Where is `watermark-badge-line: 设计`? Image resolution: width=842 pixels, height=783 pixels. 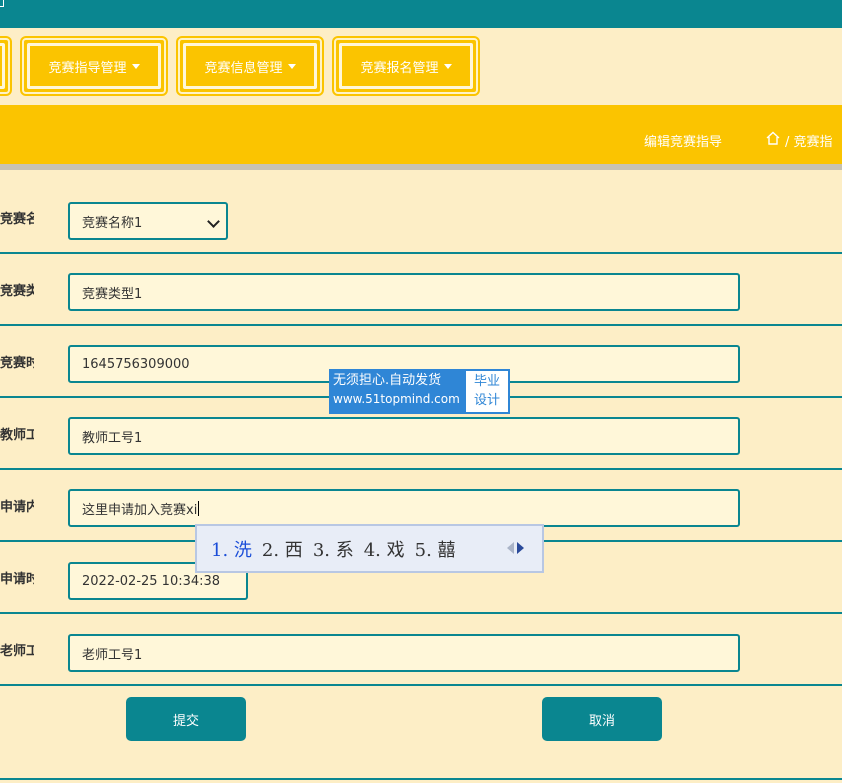
watermark-badge-line: 设计 is located at coordinates (486, 400).